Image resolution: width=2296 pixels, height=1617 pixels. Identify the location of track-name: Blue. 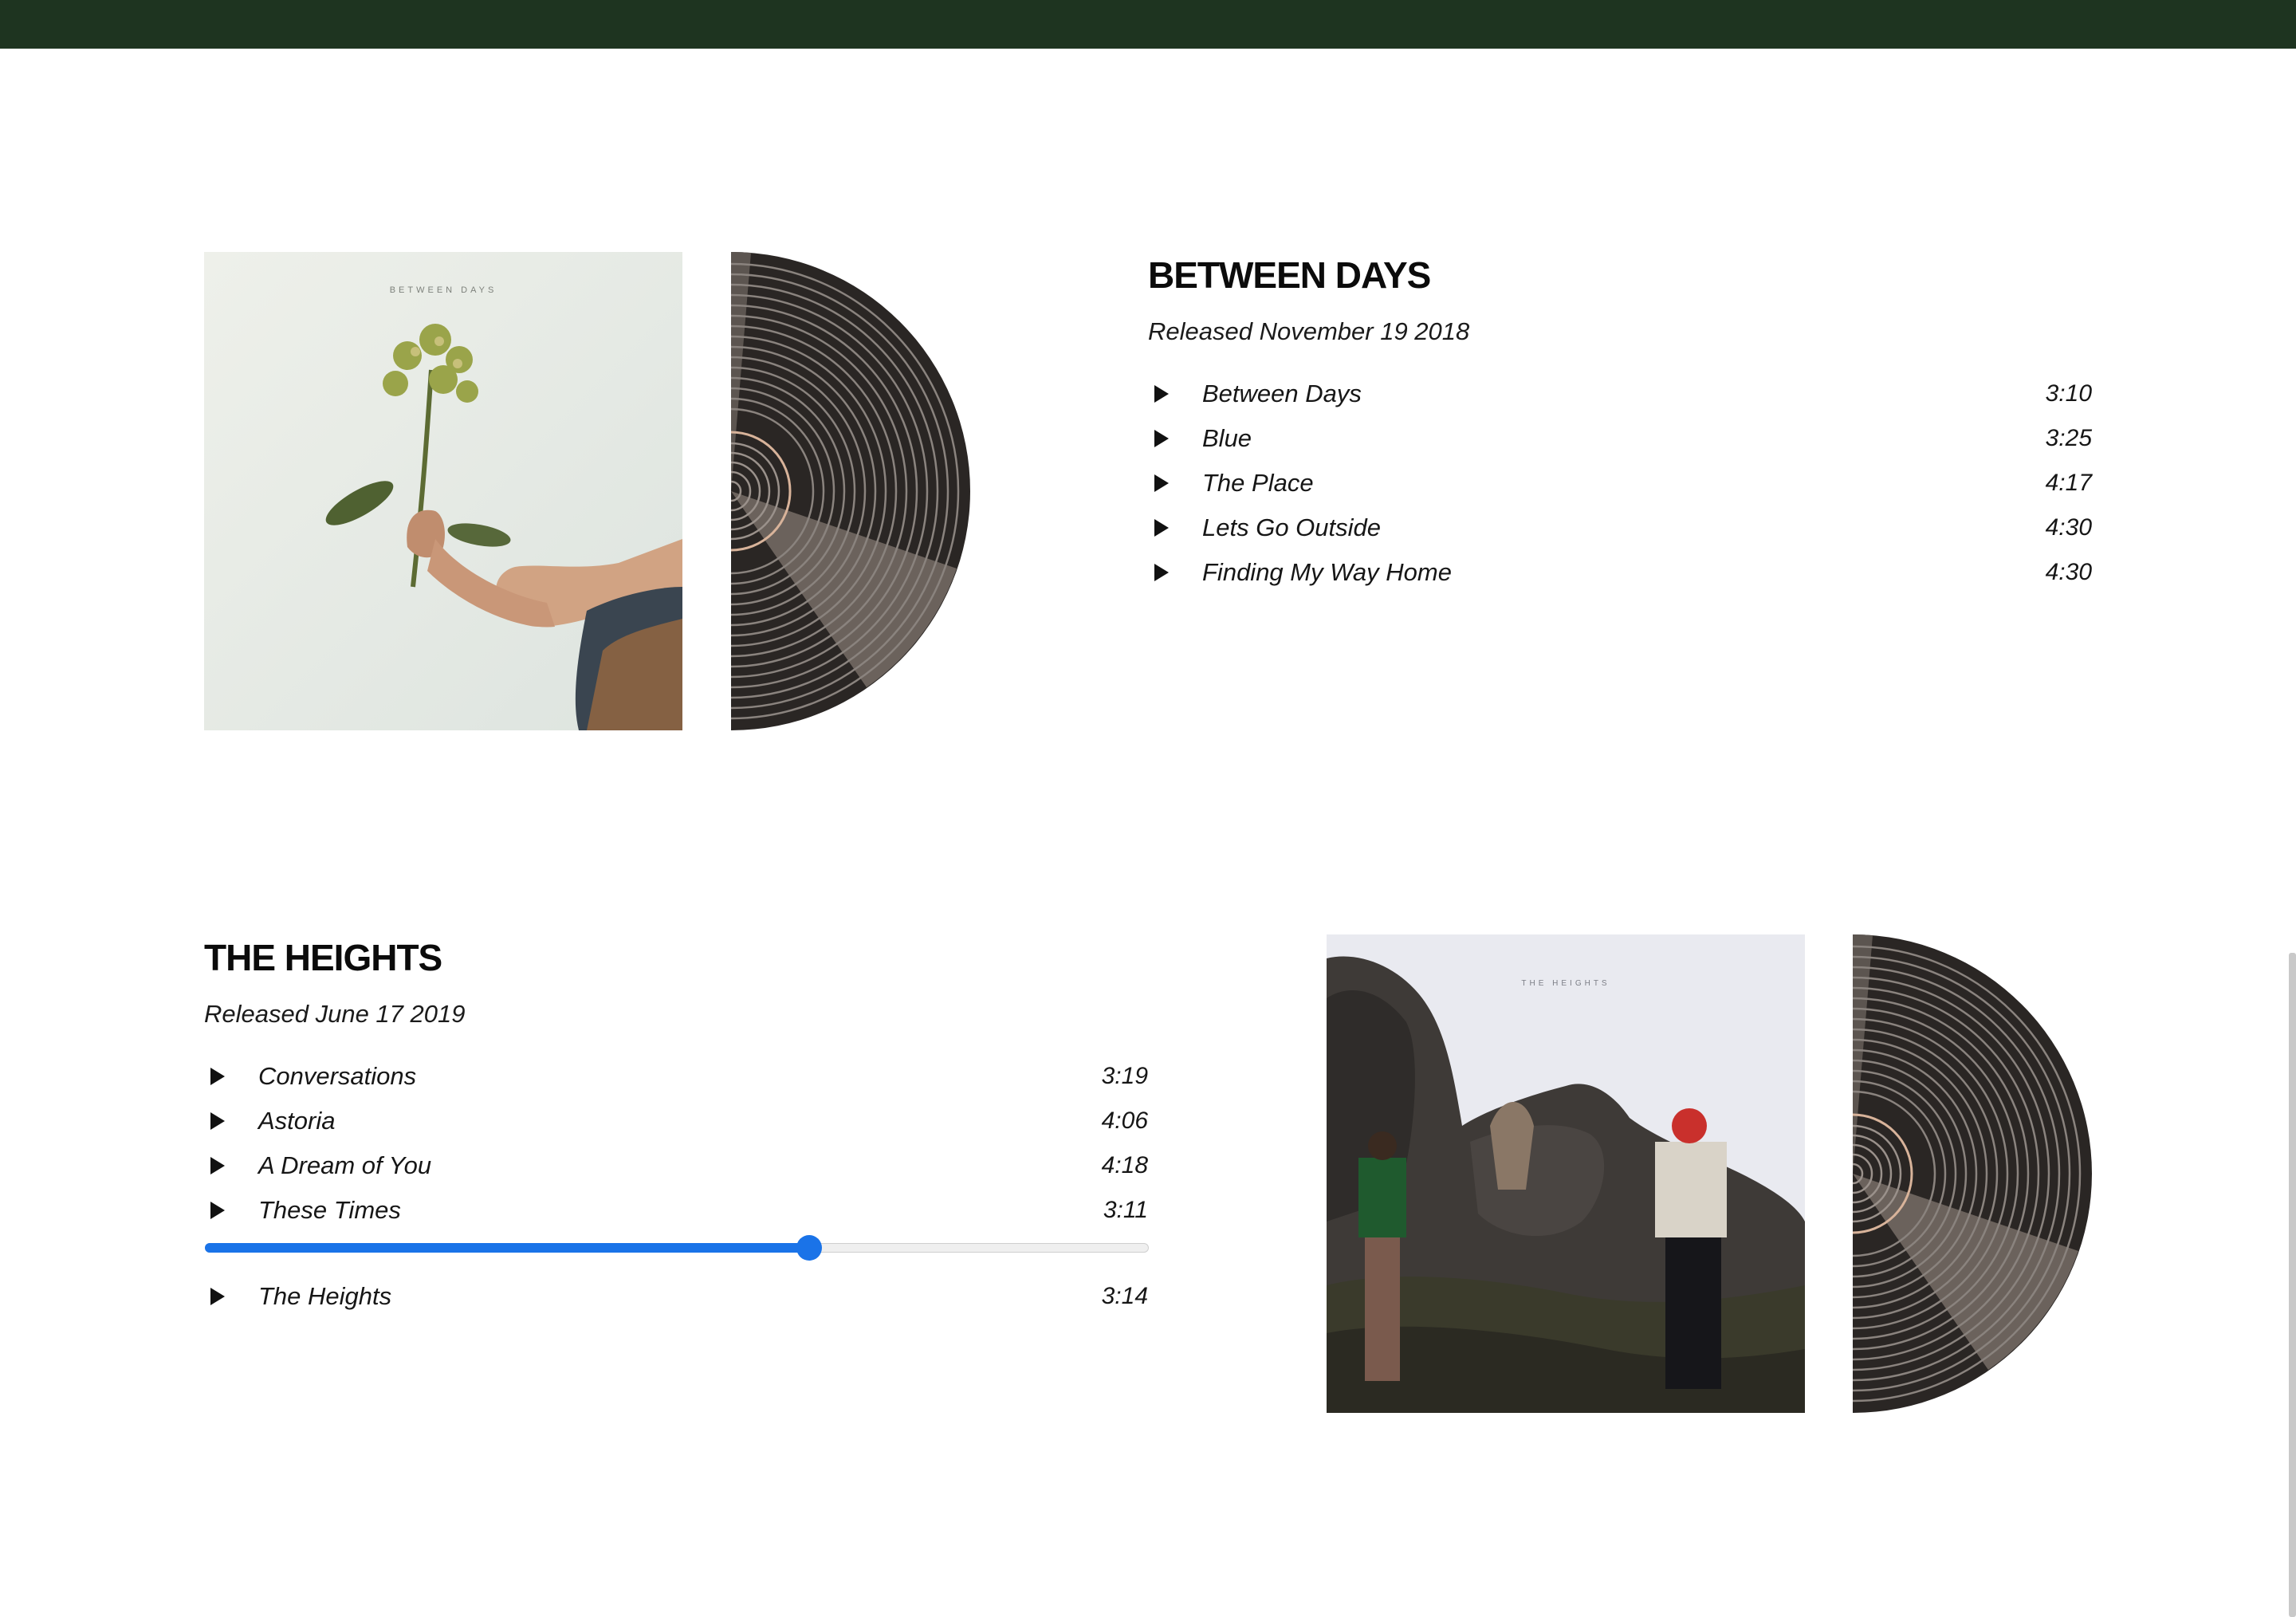
(1227, 438).